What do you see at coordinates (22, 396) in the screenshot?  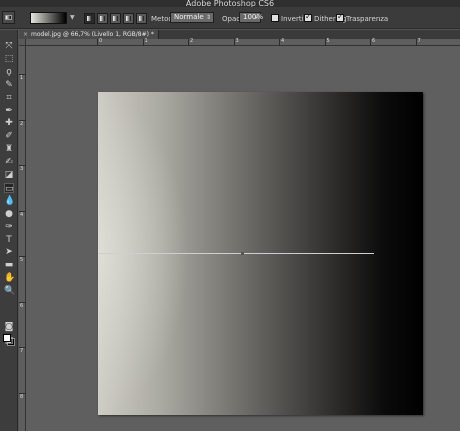 I see `ruler-label: 8` at bounding box center [22, 396].